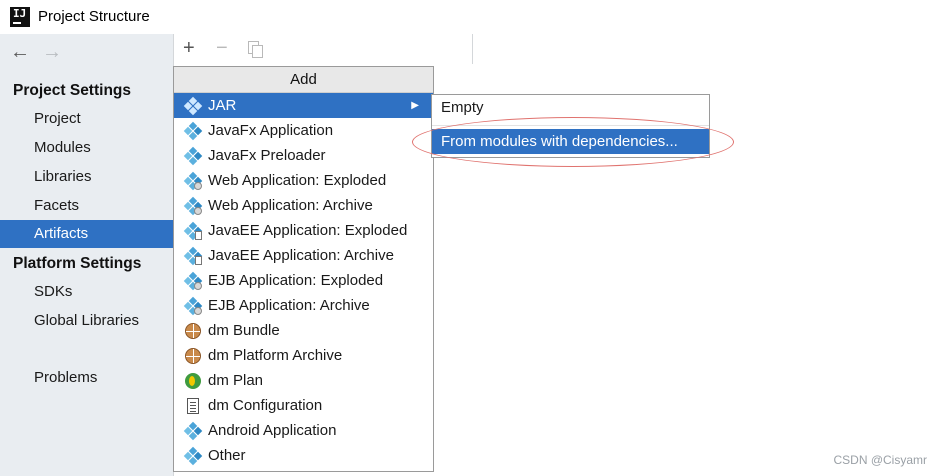  Describe the element at coordinates (289, 305) in the screenshot. I see `menu-item-label: EJB Application: Archive` at that location.